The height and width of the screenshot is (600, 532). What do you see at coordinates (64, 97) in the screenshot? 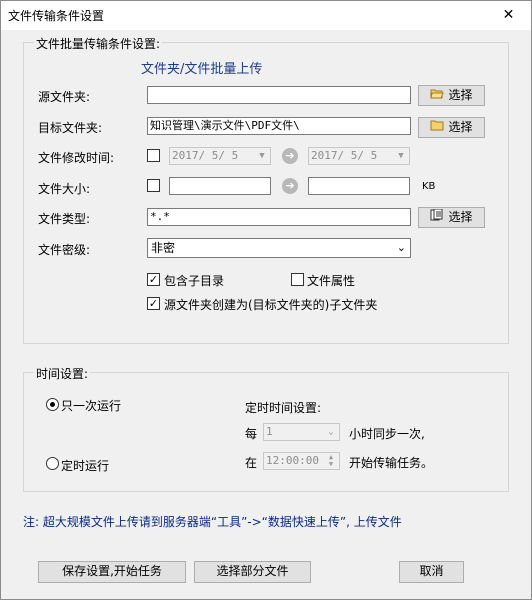
I see `source-folder-label: 源文件夹:` at bounding box center [64, 97].